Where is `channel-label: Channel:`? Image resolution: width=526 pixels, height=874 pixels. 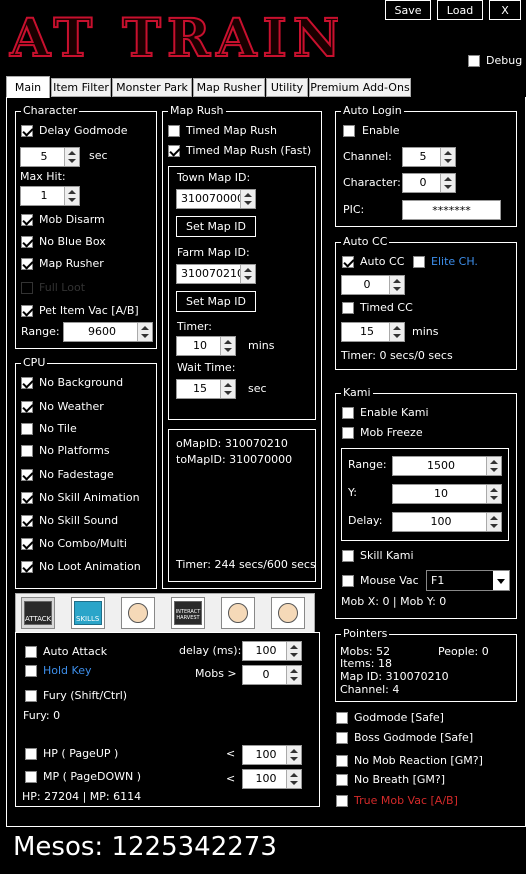 channel-label: Channel: is located at coordinates (367, 156).